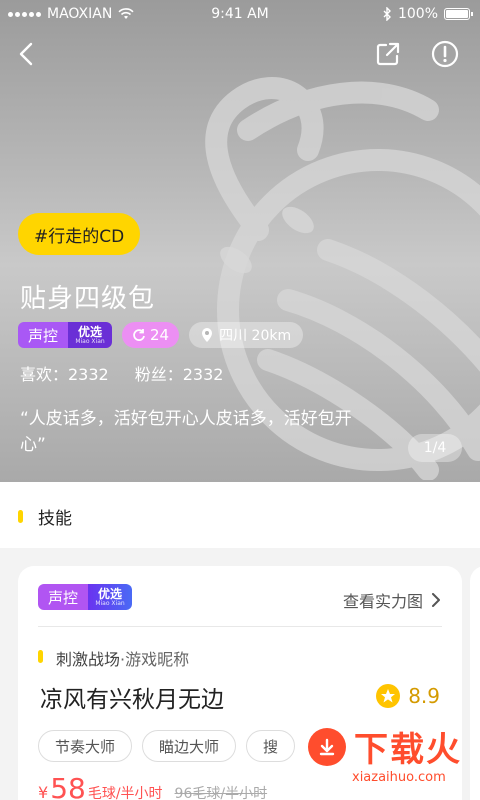  What do you see at coordinates (240, 515) in the screenshot?
I see `skills-section-header: 技能` at bounding box center [240, 515].